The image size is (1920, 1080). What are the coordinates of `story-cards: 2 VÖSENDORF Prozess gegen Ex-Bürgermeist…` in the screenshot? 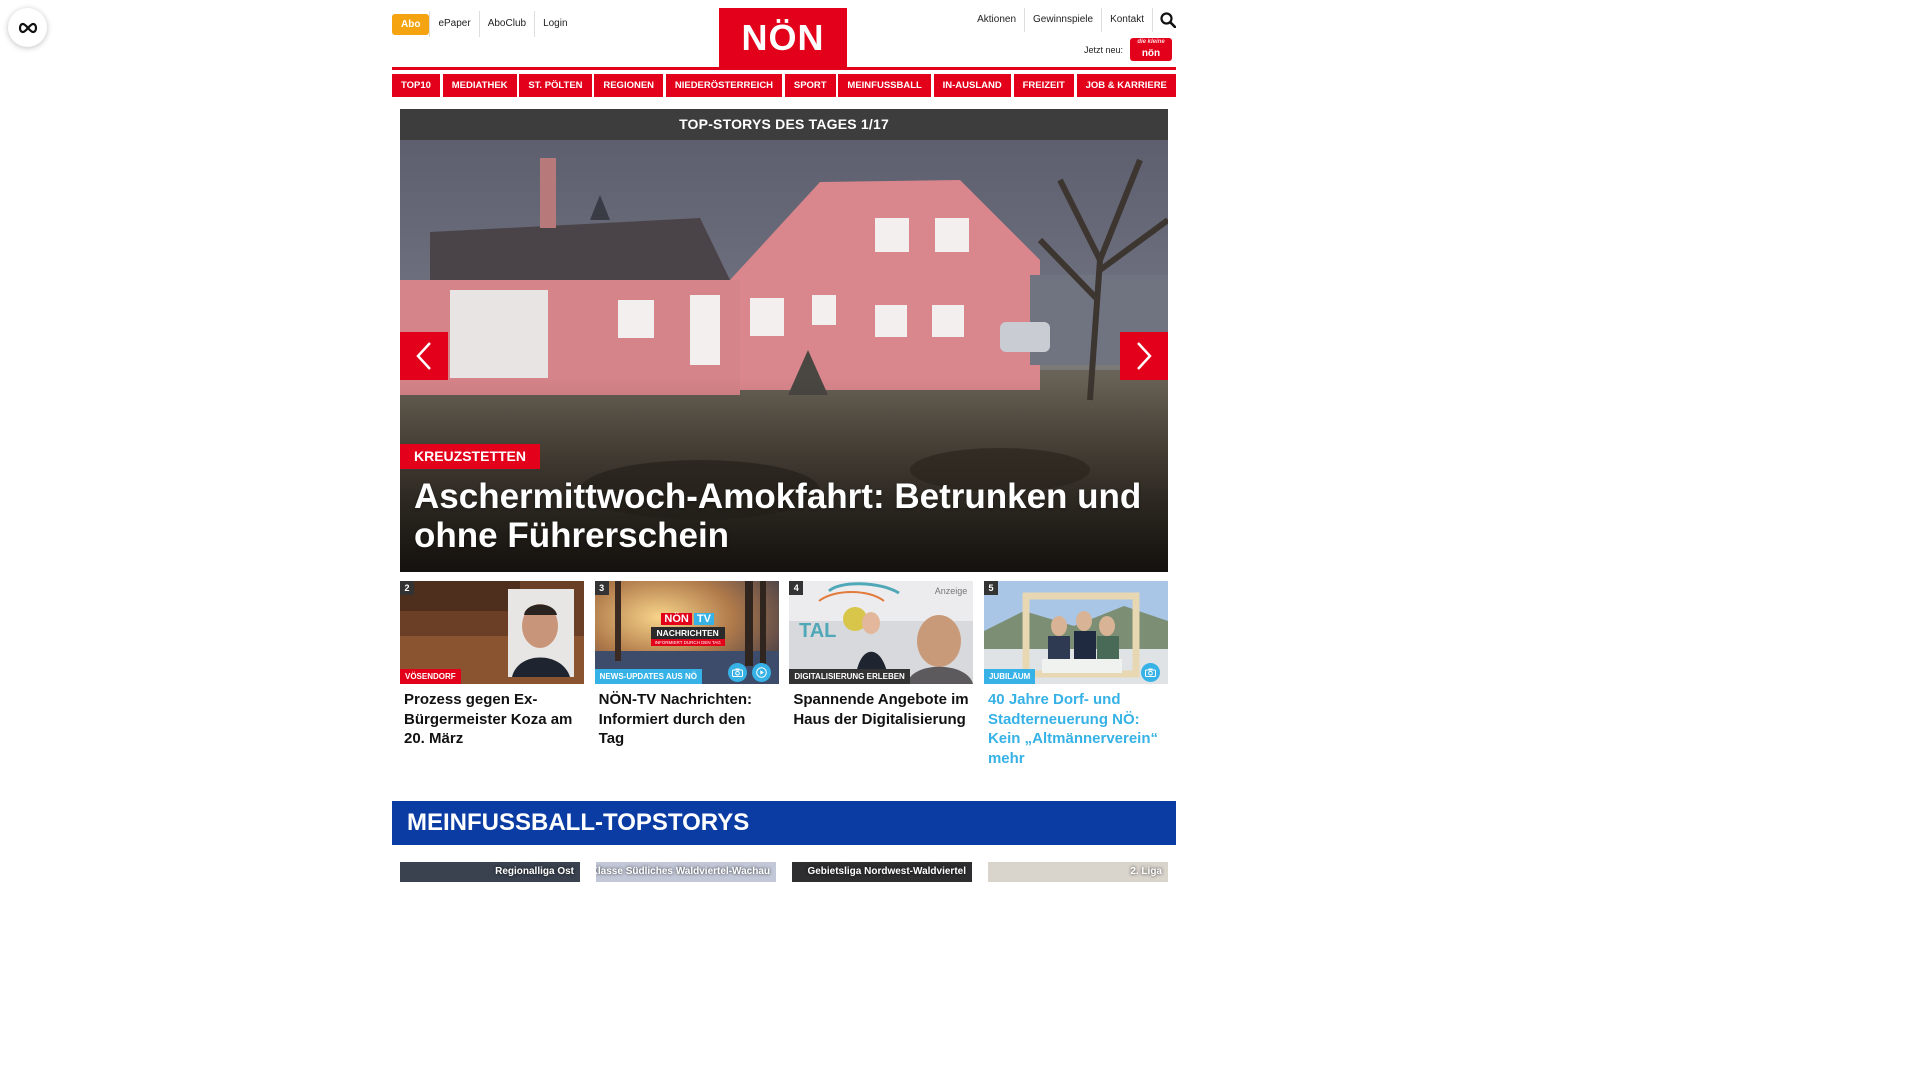 It's located at (784, 674).